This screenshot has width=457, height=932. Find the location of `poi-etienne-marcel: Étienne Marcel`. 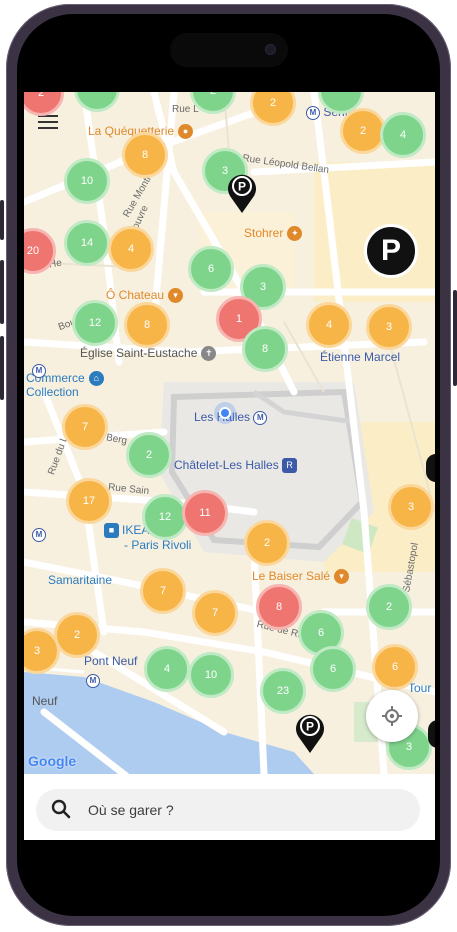

poi-etienne-marcel: Étienne Marcel is located at coordinates (360, 357).